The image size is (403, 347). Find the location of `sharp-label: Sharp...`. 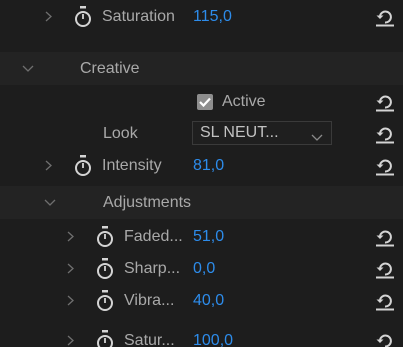

sharp-label: Sharp... is located at coordinates (152, 268).